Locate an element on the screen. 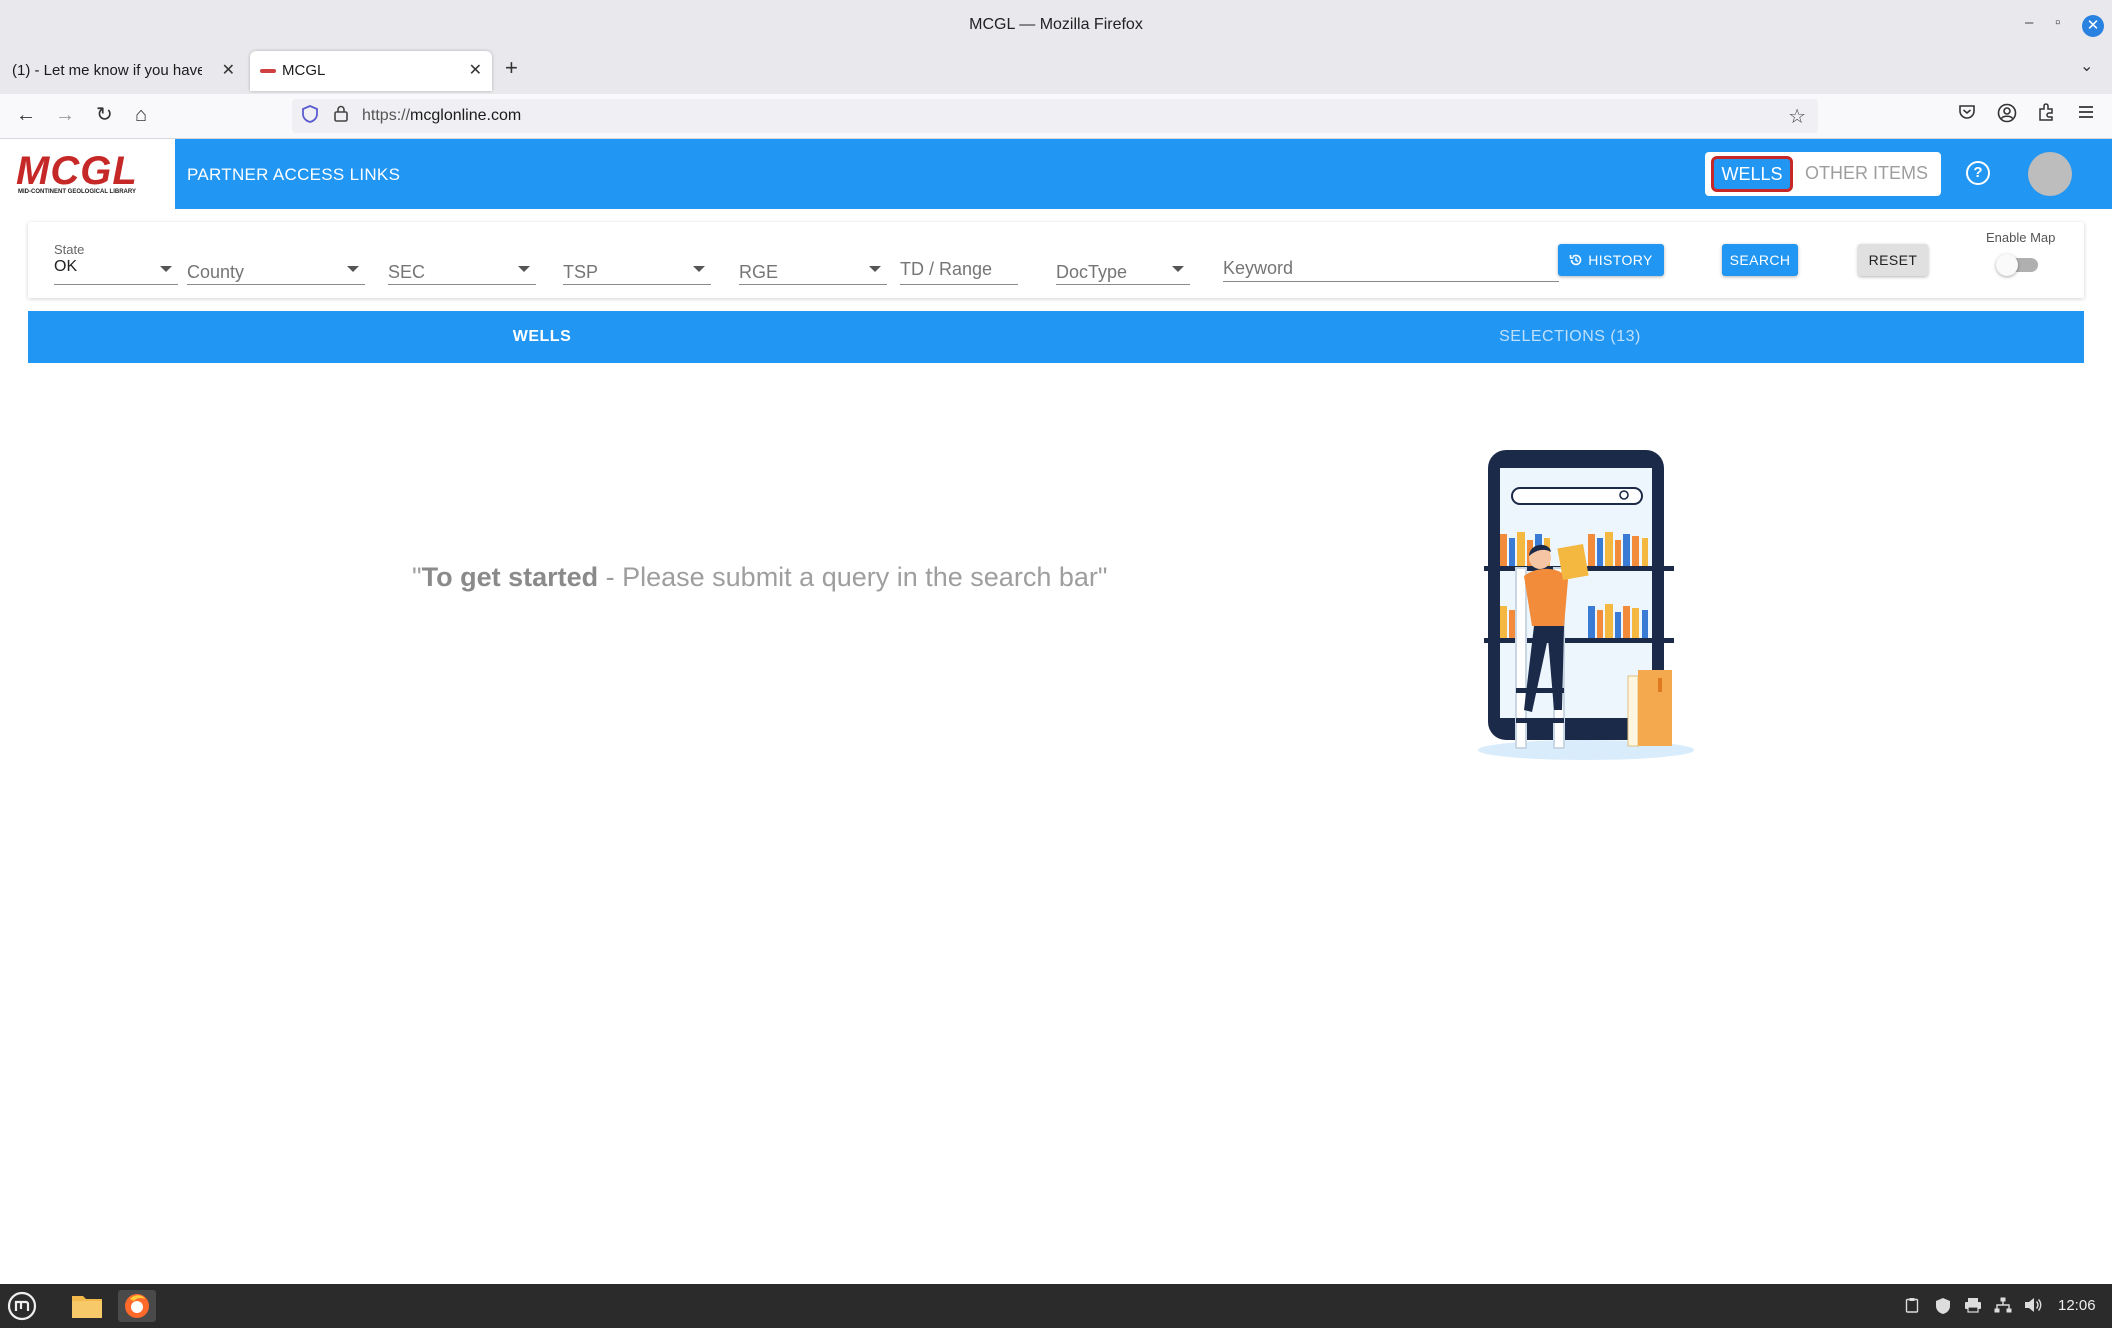  url-text: https://mcglonline.com is located at coordinates (441, 116).